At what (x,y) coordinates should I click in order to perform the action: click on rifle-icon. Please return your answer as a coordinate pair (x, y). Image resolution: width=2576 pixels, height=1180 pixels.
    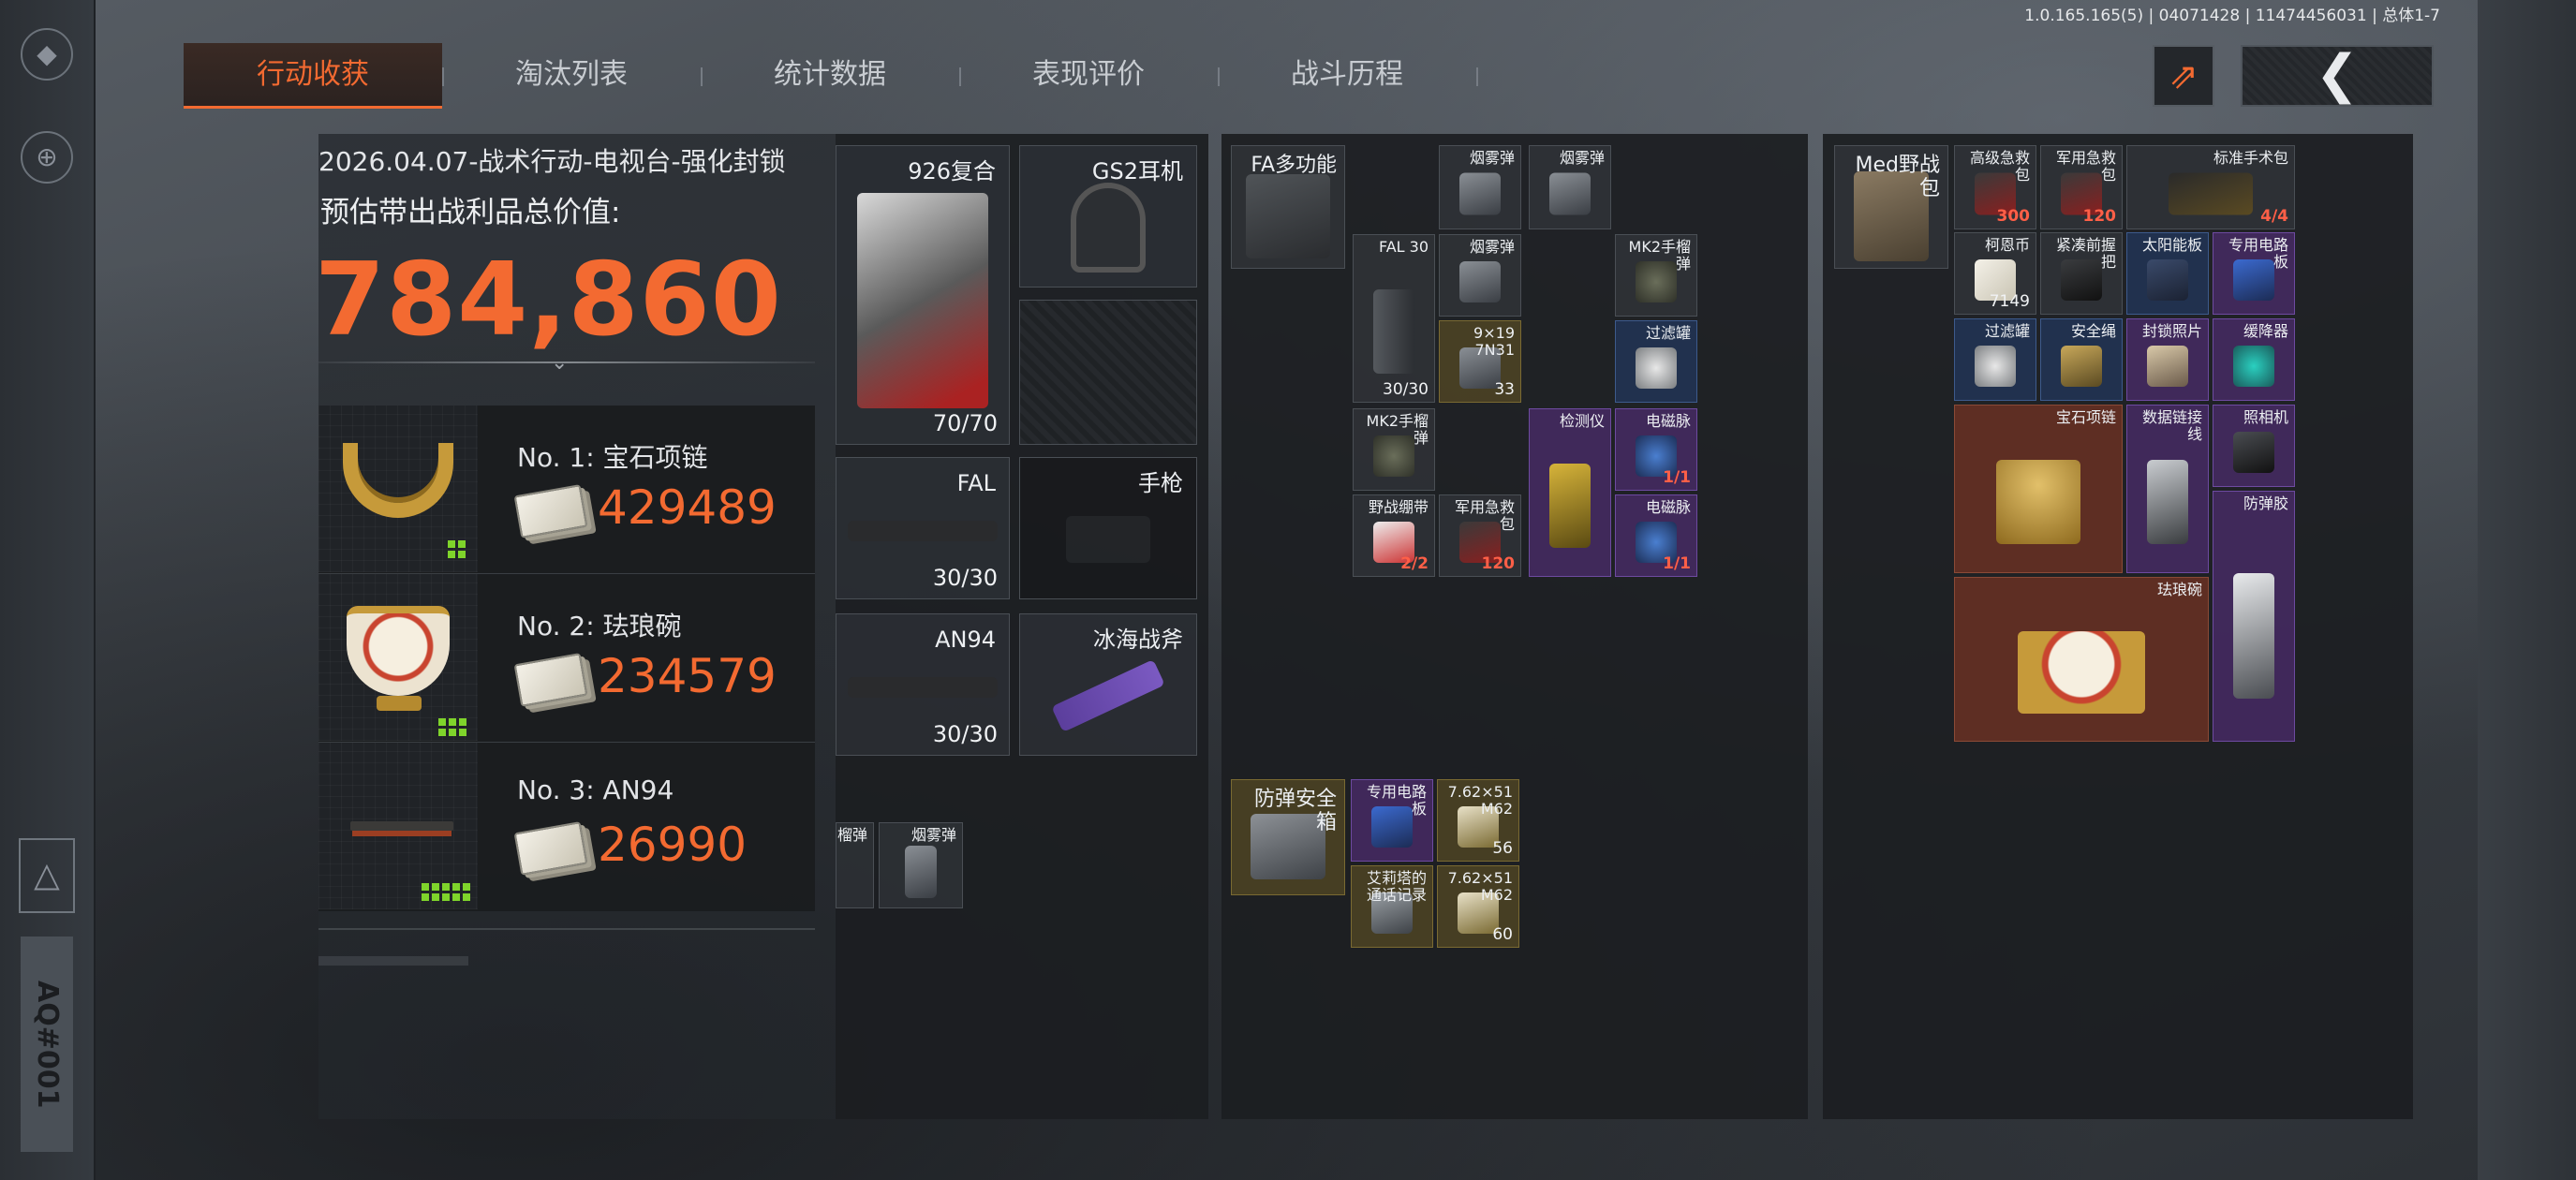
    Looking at the image, I should click on (401, 826).